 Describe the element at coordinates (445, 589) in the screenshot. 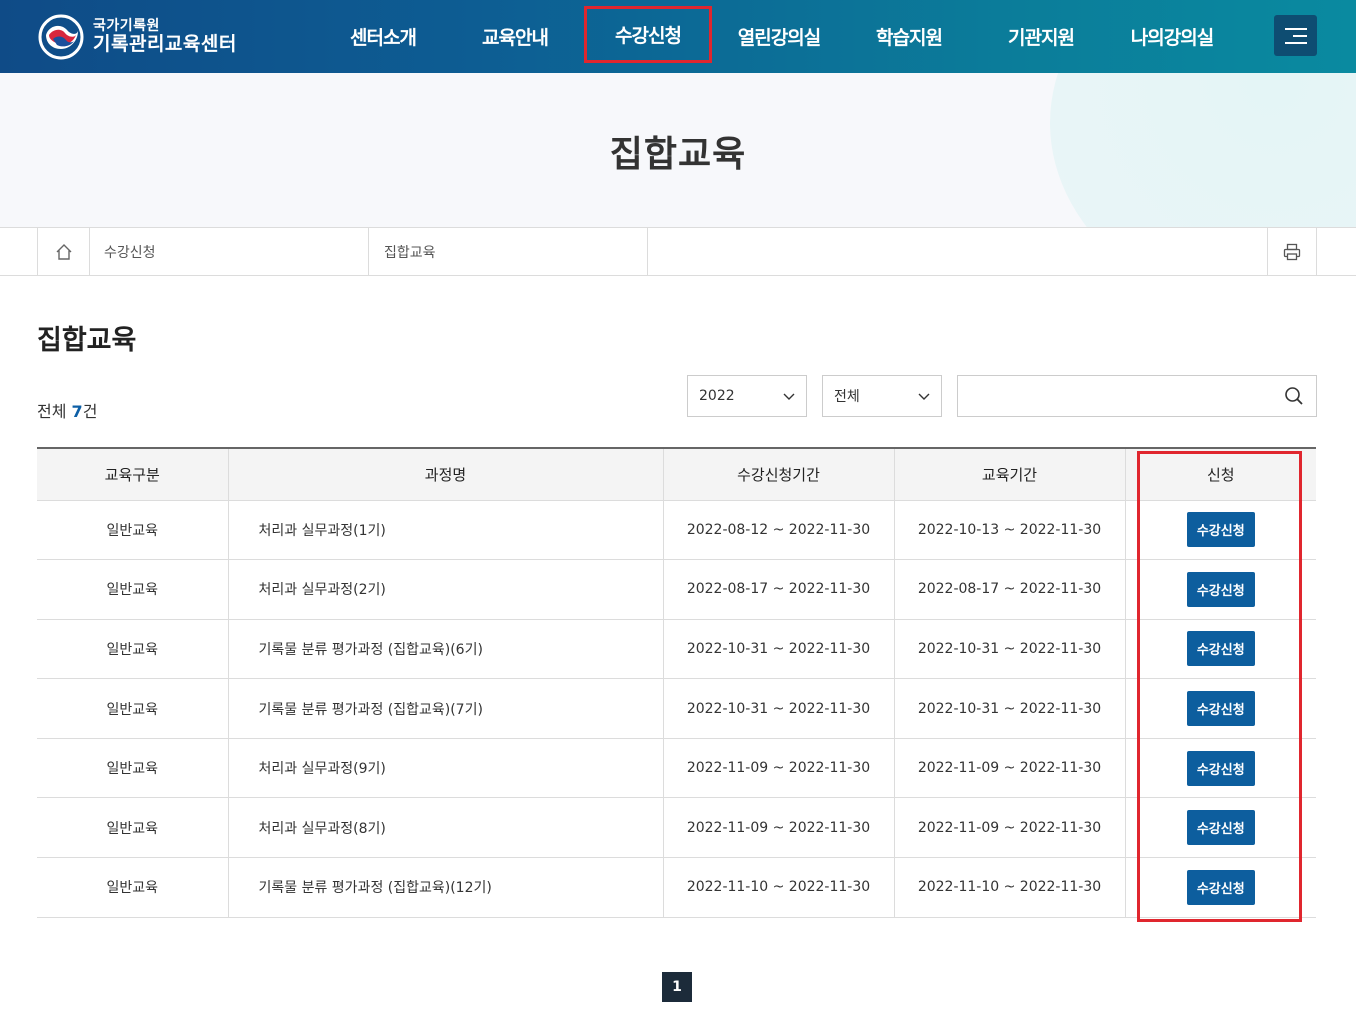

I see `cell-course: 처리과 실무과정(2기)` at that location.